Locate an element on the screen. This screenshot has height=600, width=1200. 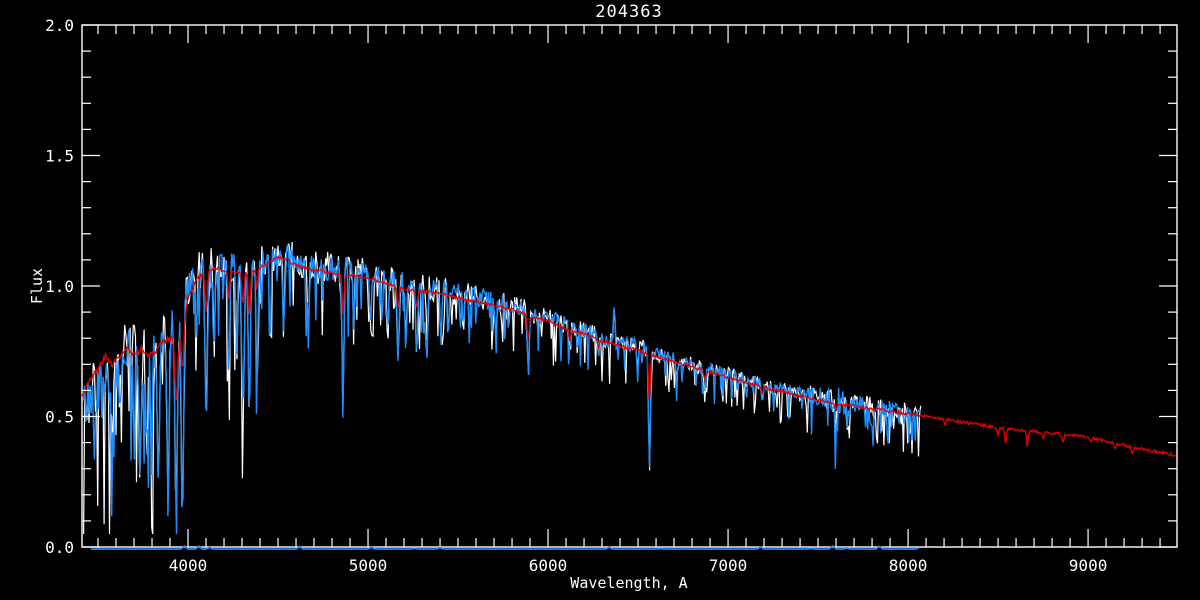
x-tick-label: 4000 is located at coordinates (188, 565).